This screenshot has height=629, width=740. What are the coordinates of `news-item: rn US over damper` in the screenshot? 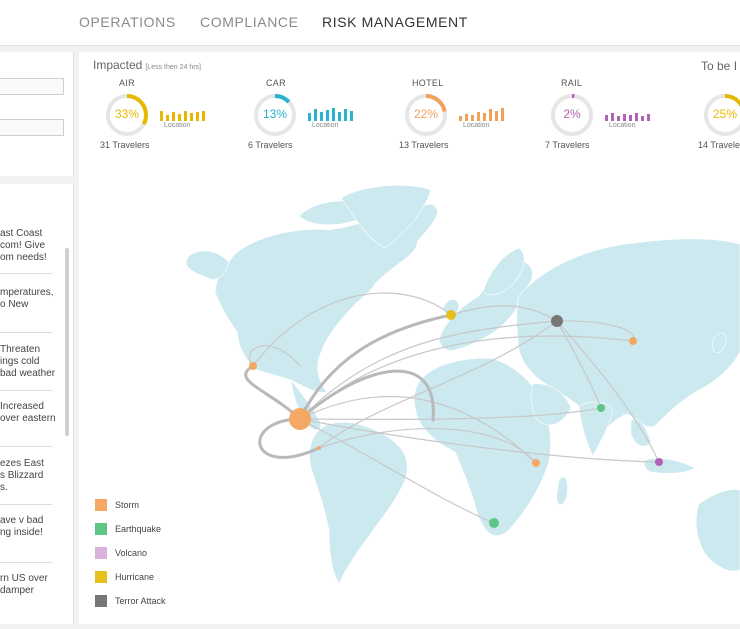 It's located at (28, 585).